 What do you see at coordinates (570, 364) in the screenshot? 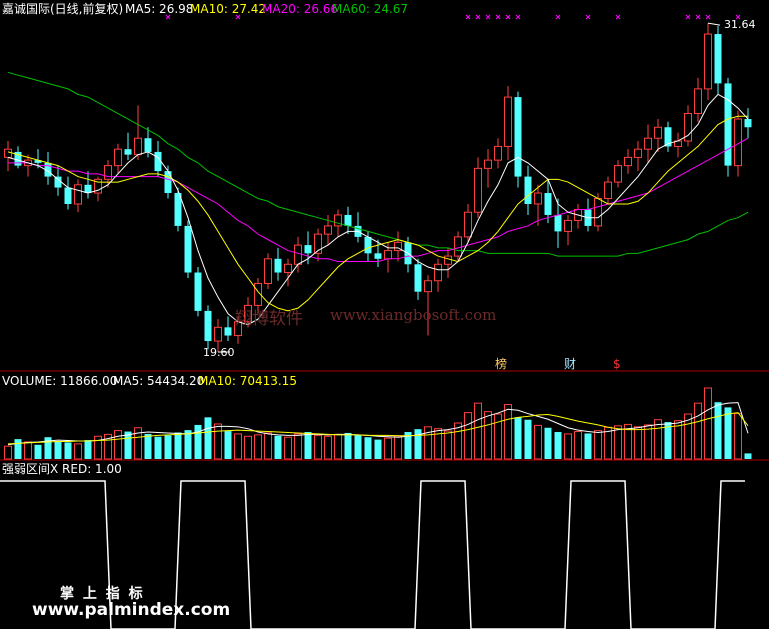
I see `marker-cai: 财` at bounding box center [570, 364].